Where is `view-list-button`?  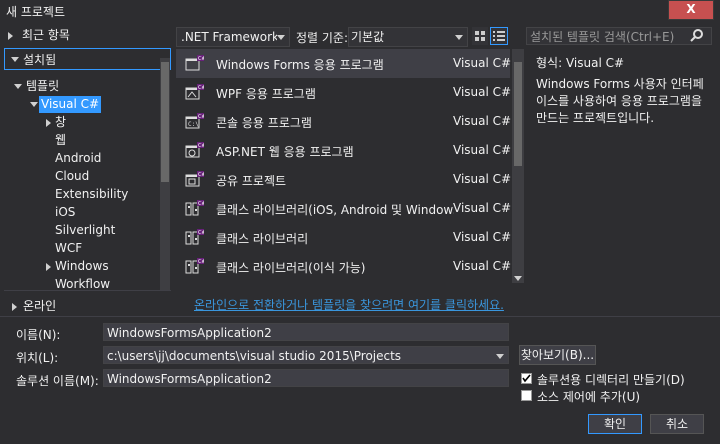 view-list-button is located at coordinates (499, 36).